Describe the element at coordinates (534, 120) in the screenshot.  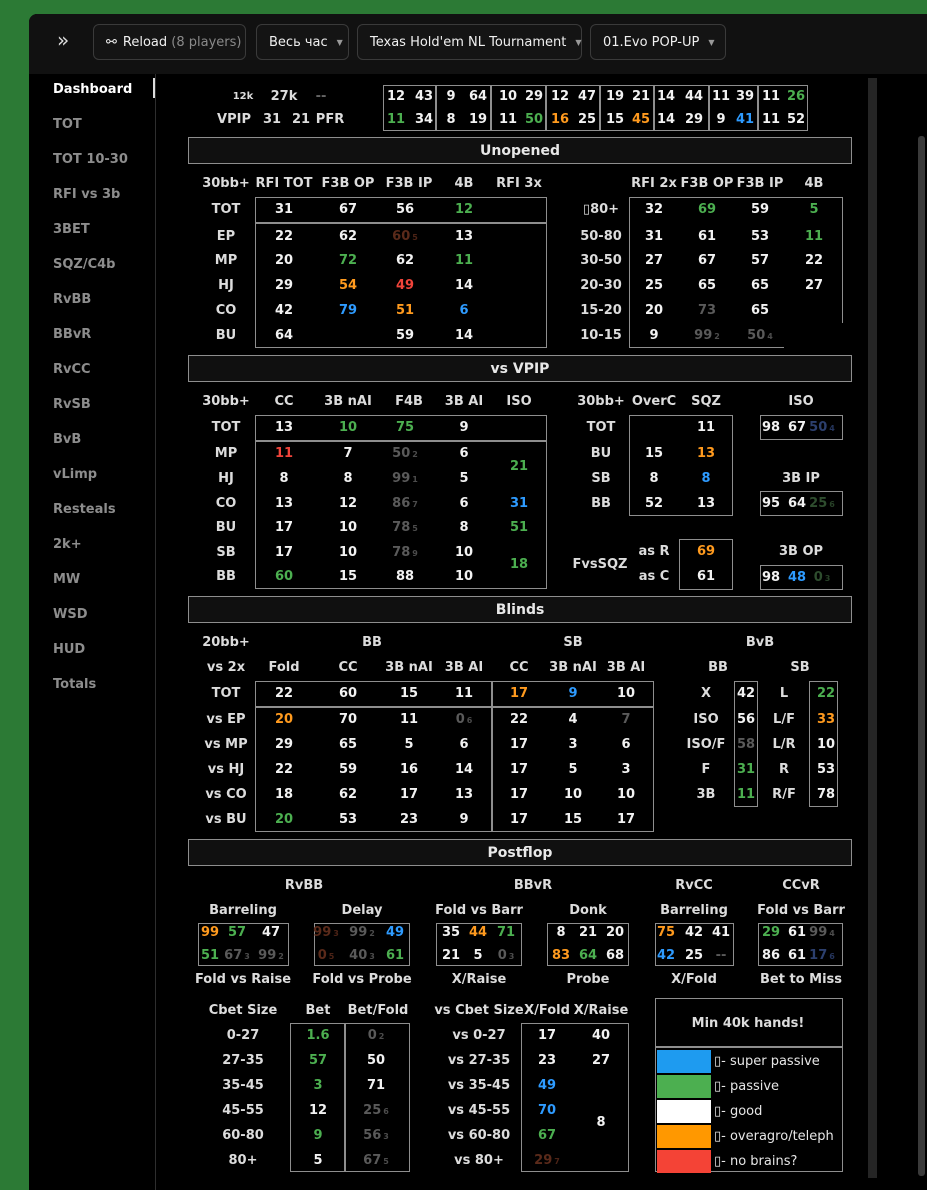
I see `summary-stat: 50` at that location.